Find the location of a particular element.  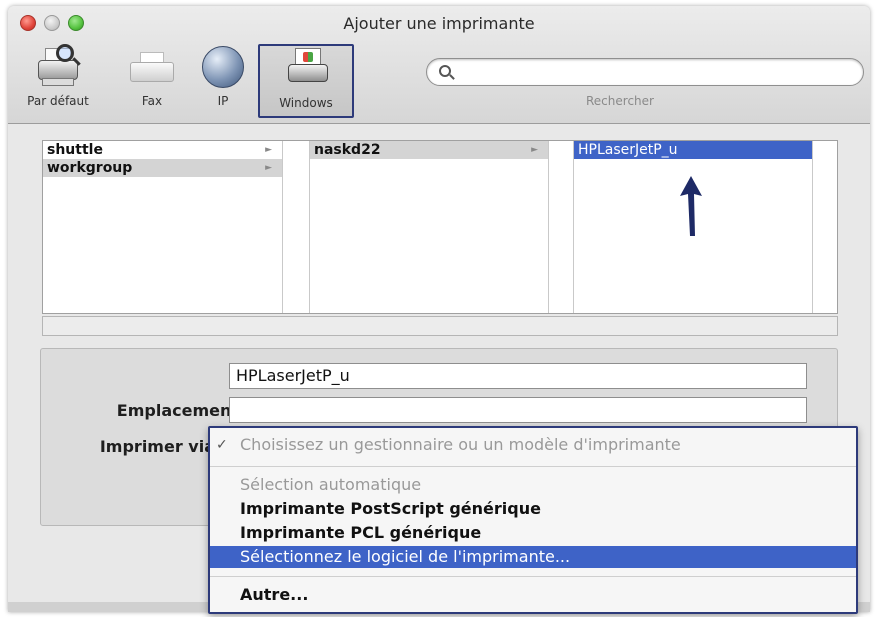

globe-icon is located at coordinates (223, 66).